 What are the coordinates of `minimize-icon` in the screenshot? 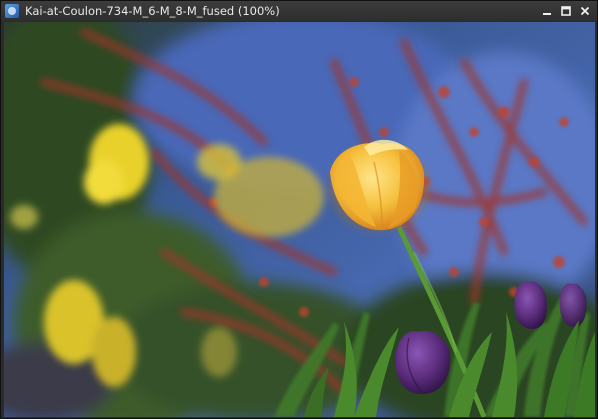 It's located at (547, 11).